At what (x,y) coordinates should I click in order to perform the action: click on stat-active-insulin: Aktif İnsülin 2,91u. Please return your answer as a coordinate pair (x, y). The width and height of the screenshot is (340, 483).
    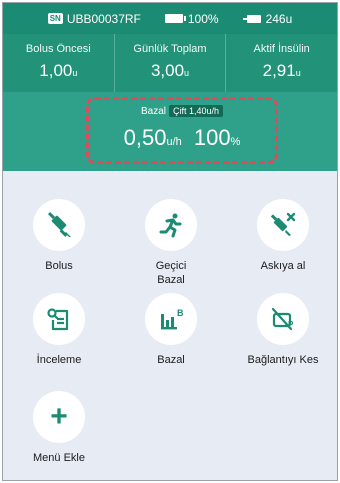
    Looking at the image, I should click on (281, 63).